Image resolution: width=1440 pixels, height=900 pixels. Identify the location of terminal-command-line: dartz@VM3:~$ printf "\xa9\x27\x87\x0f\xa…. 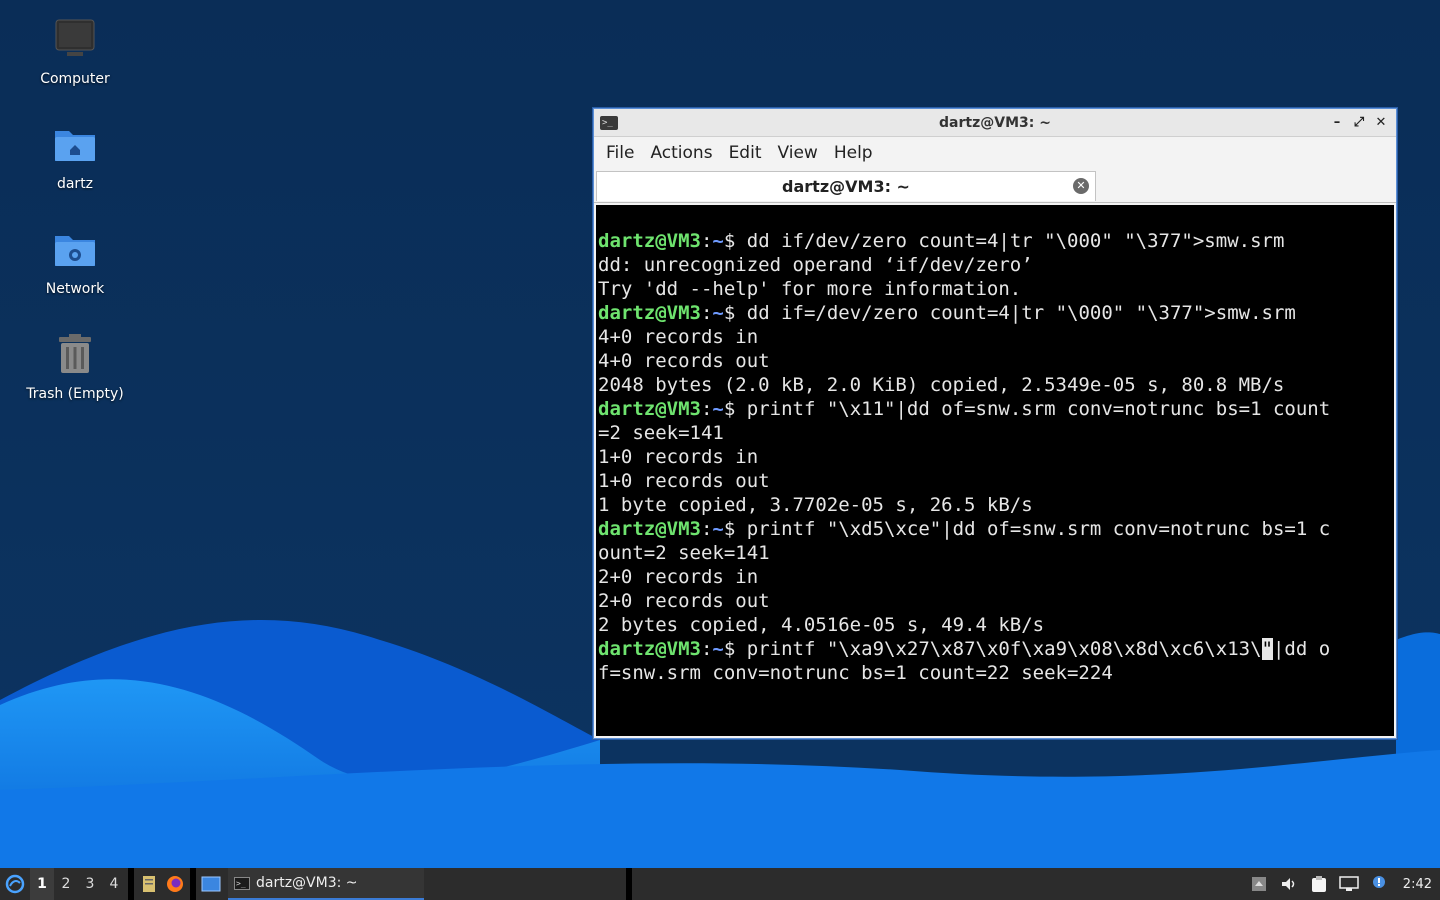
(996, 649).